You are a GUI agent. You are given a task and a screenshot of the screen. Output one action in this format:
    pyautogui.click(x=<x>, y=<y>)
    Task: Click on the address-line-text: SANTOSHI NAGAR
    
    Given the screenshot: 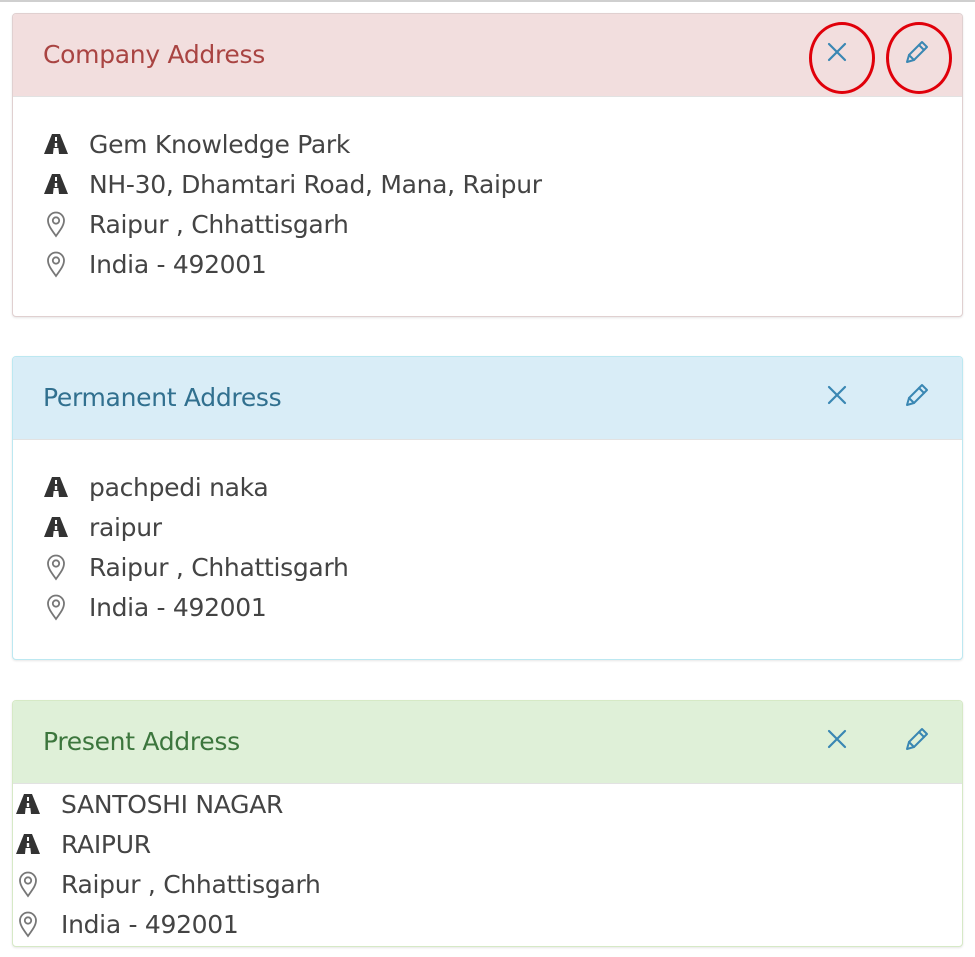 What is the action you would take?
    pyautogui.click(x=172, y=804)
    